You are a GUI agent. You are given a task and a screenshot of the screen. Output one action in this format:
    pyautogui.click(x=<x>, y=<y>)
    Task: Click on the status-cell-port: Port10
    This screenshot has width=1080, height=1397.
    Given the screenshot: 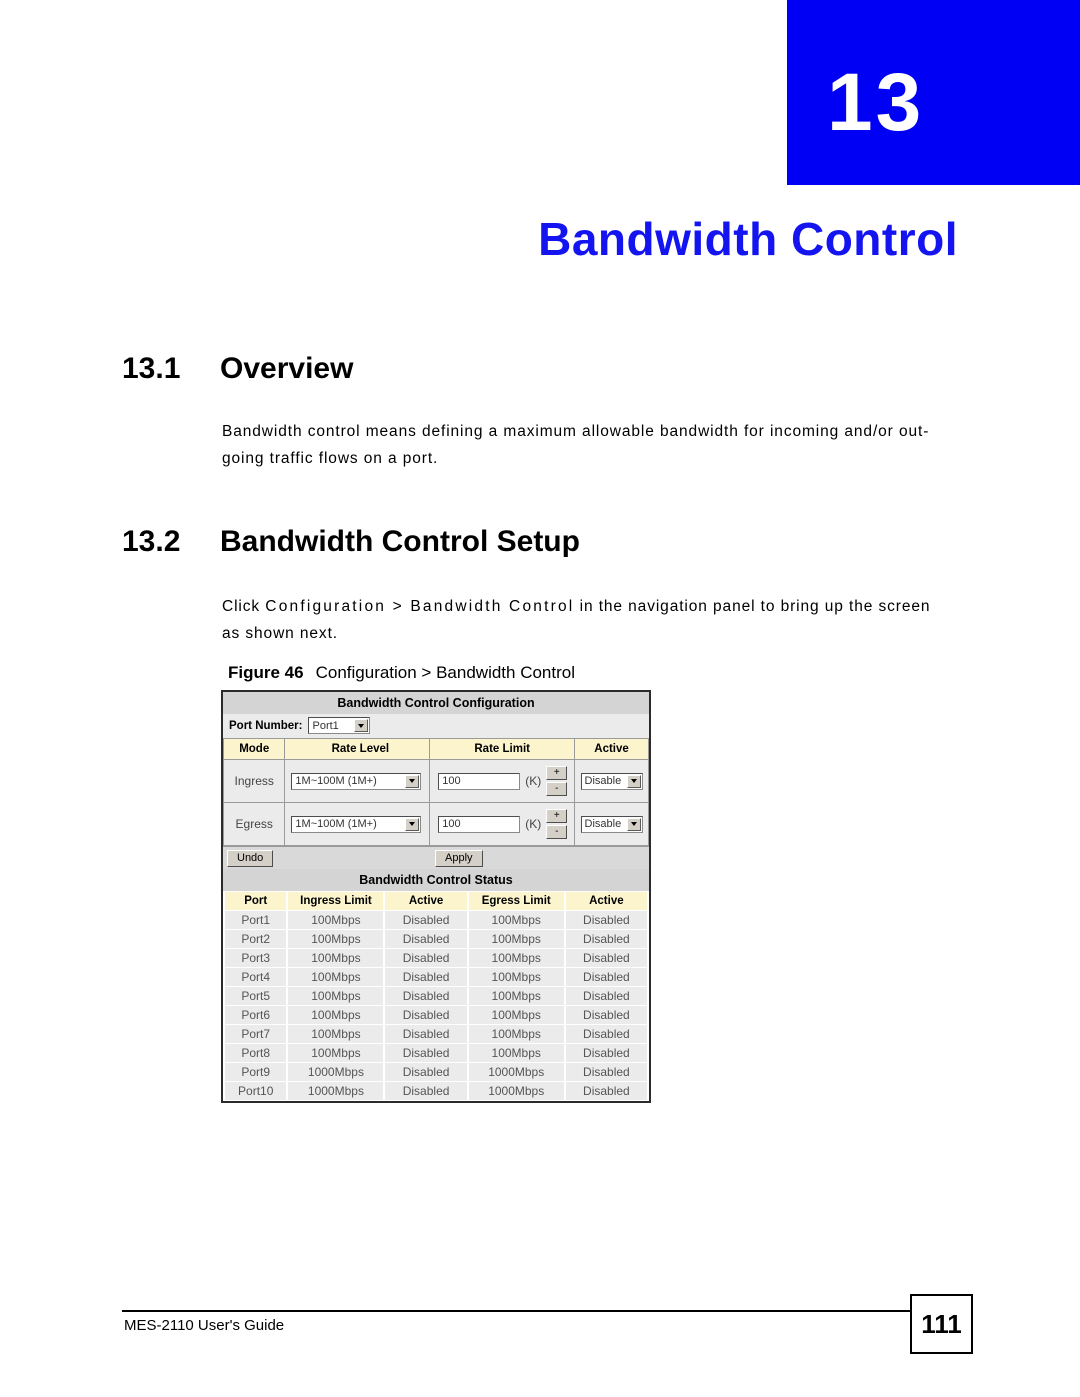 What is the action you would take?
    pyautogui.click(x=256, y=1091)
    